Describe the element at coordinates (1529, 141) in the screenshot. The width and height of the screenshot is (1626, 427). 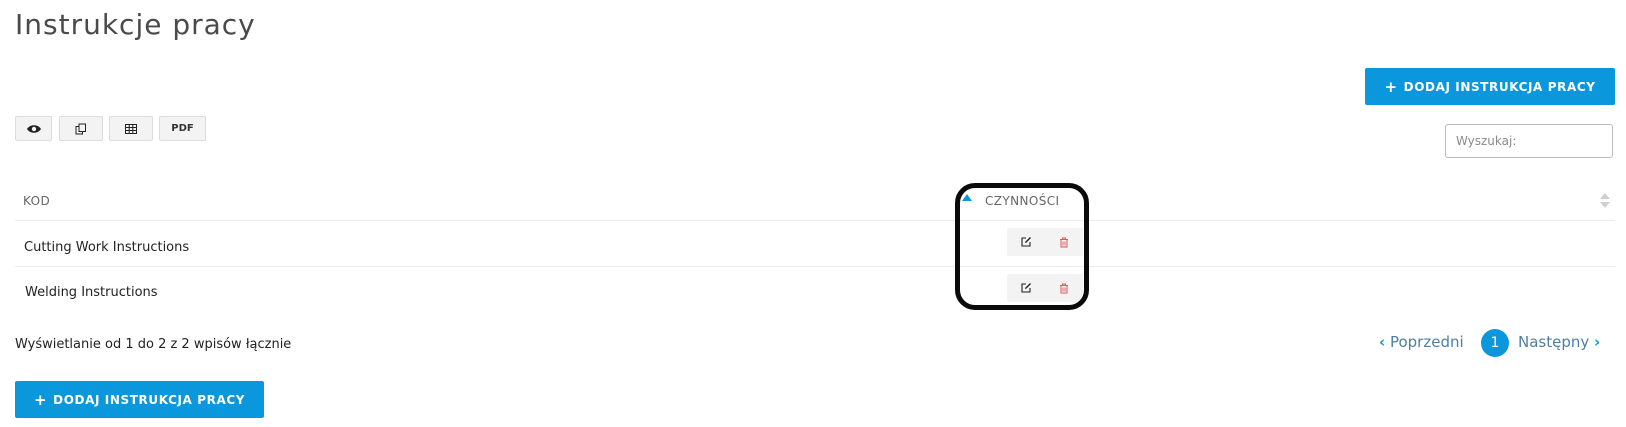
I see `search-input` at that location.